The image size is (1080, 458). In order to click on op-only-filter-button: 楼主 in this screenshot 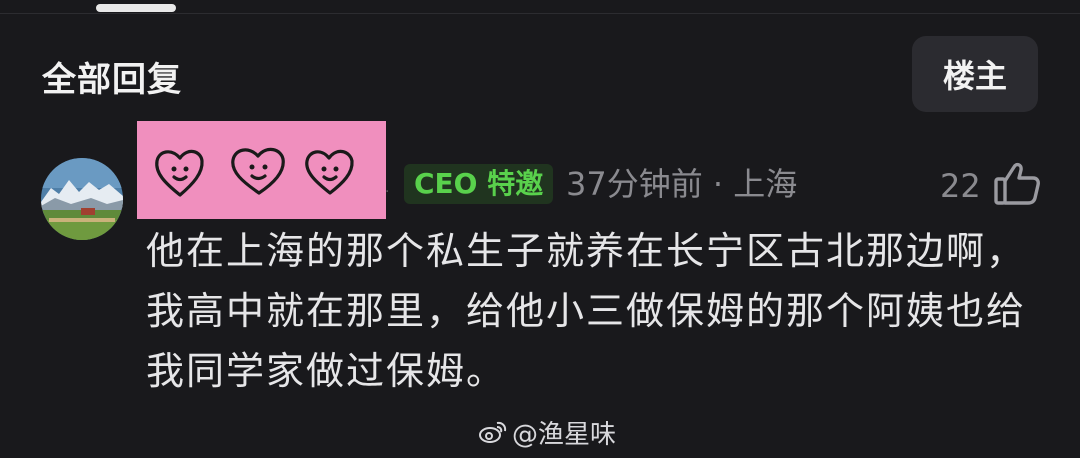, I will do `click(975, 74)`.